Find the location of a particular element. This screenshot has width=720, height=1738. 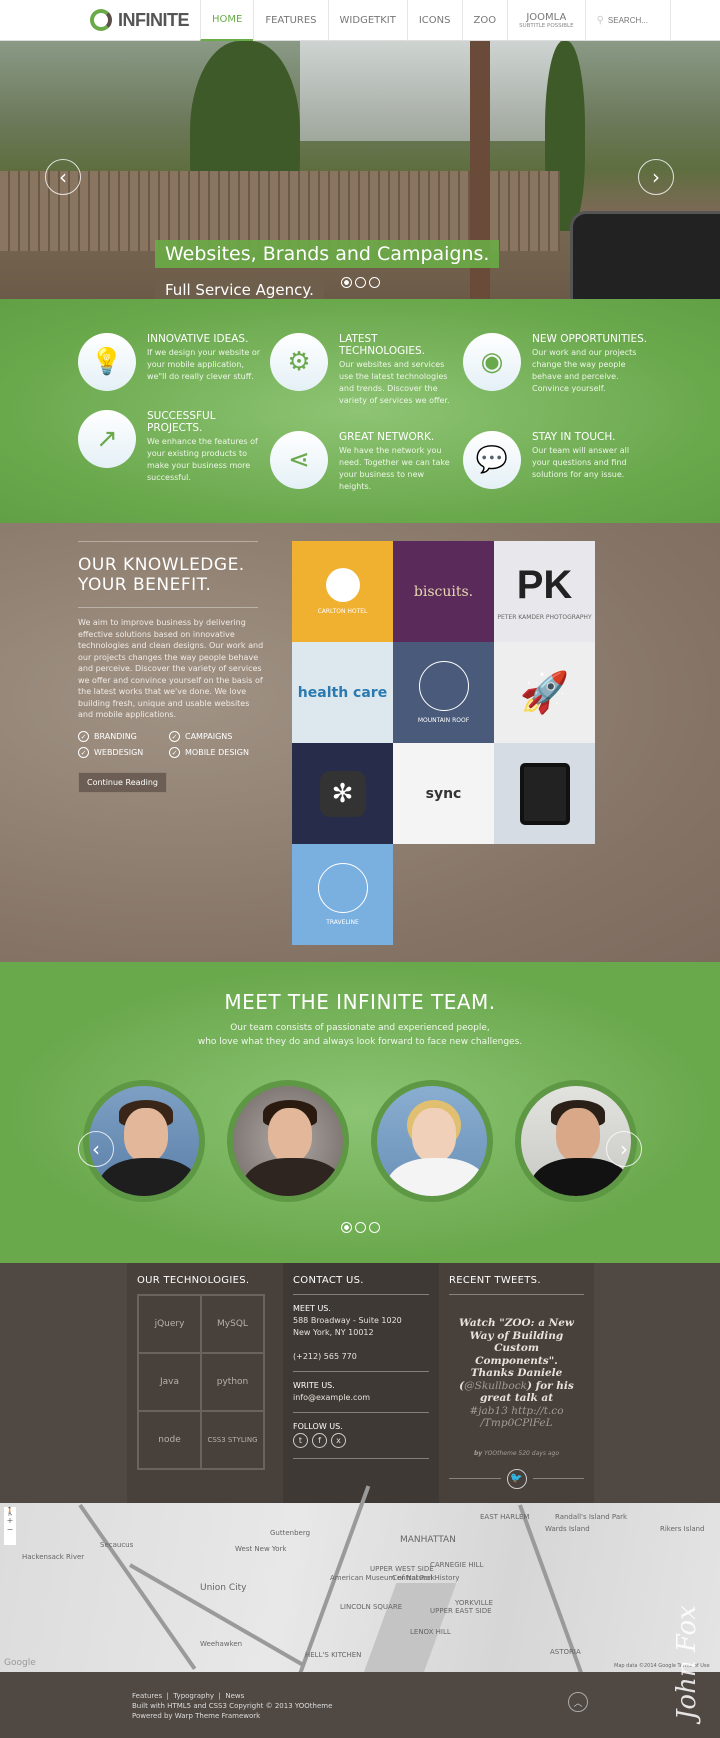

team-next-arrow-icon: › is located at coordinates (624, 1149).